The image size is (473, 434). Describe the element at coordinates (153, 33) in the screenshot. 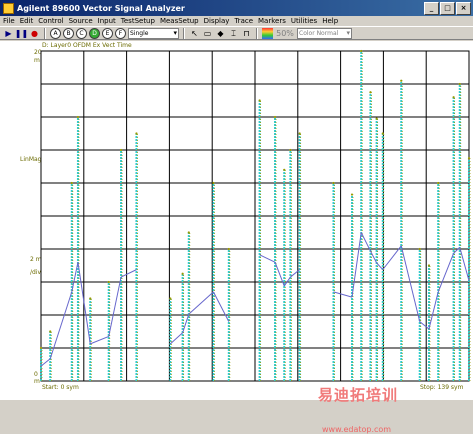

I see `mode-select: Single` at that location.